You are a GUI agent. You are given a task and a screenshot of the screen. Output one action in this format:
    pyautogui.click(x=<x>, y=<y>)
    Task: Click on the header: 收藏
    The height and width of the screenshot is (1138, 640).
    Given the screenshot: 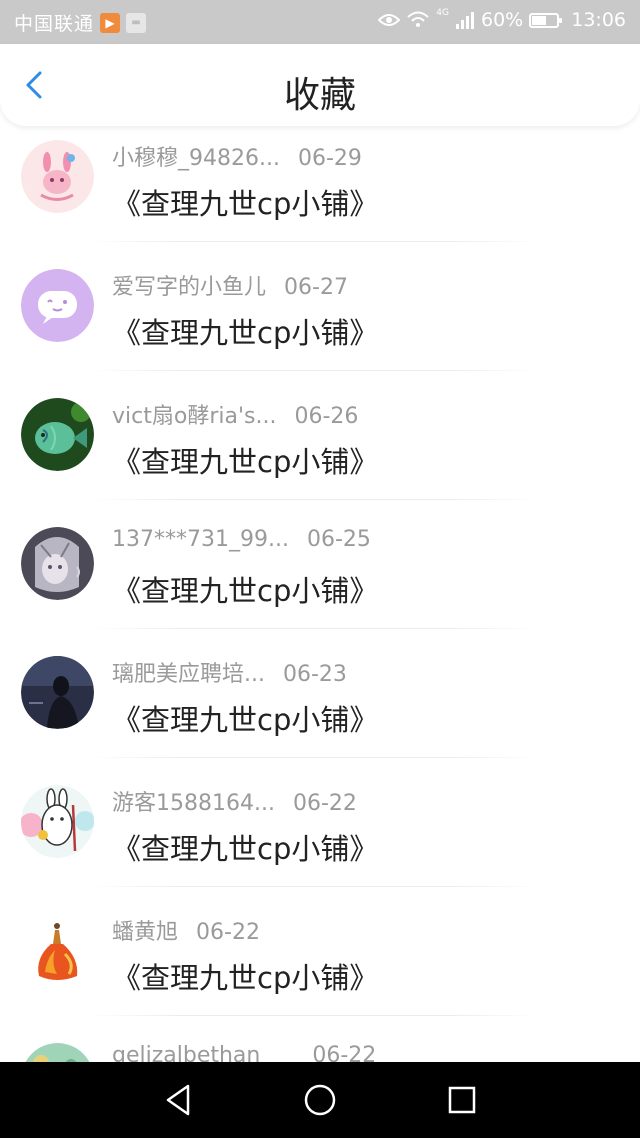 What is the action you would take?
    pyautogui.click(x=320, y=85)
    